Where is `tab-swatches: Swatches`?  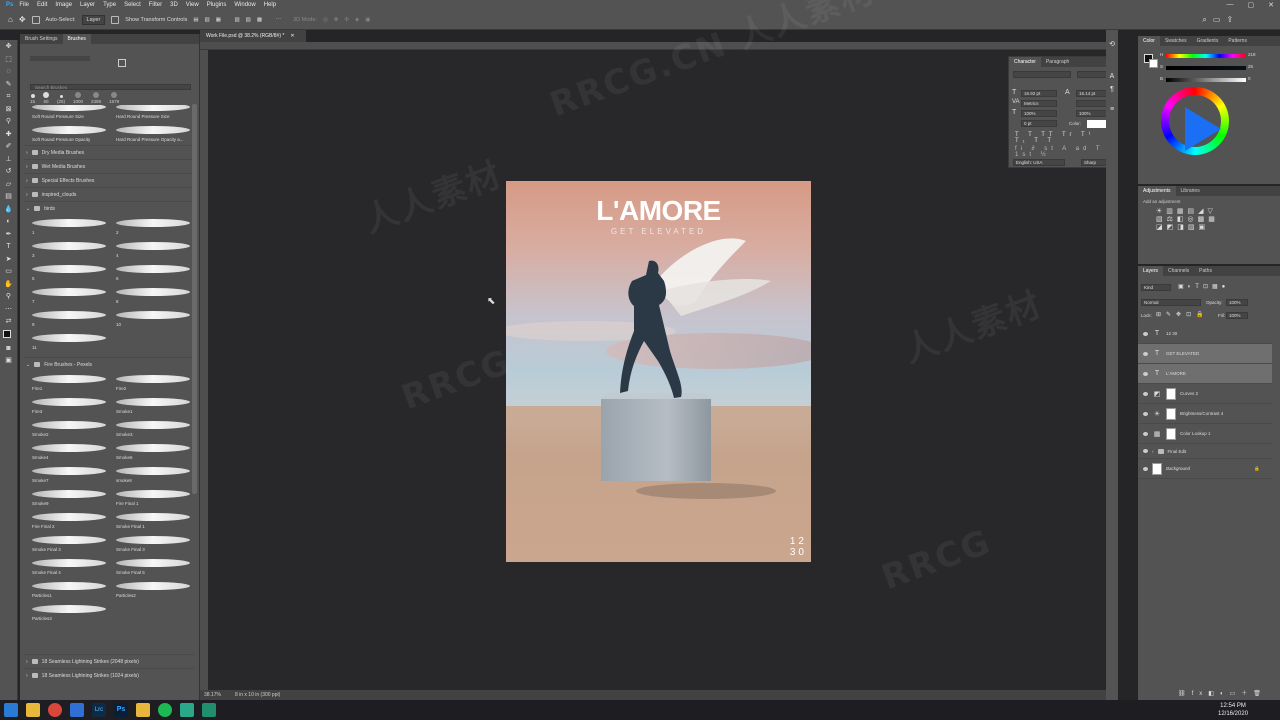
tab-swatches: Swatches is located at coordinates (1176, 41).